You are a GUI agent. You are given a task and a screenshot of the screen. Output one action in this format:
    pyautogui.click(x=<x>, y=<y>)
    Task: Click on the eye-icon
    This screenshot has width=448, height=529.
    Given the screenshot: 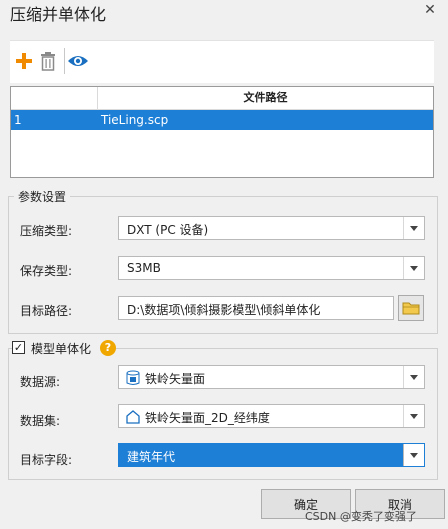 What is the action you would take?
    pyautogui.click(x=78, y=61)
    